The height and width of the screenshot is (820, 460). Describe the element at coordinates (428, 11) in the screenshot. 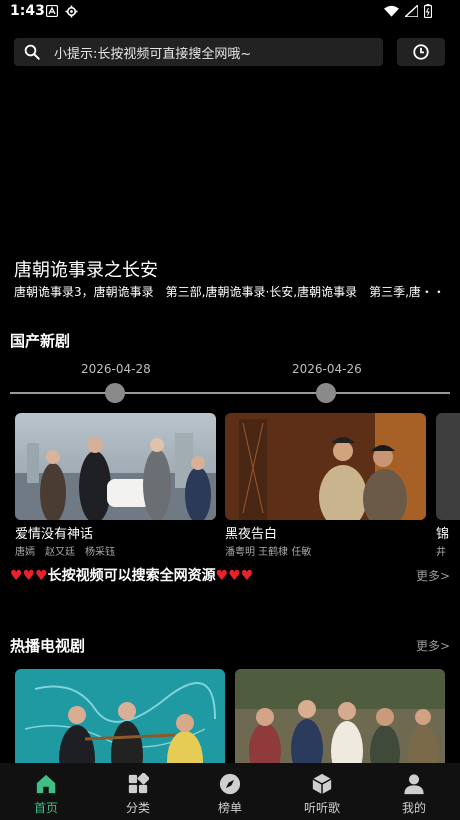

I see `battery-icon` at that location.